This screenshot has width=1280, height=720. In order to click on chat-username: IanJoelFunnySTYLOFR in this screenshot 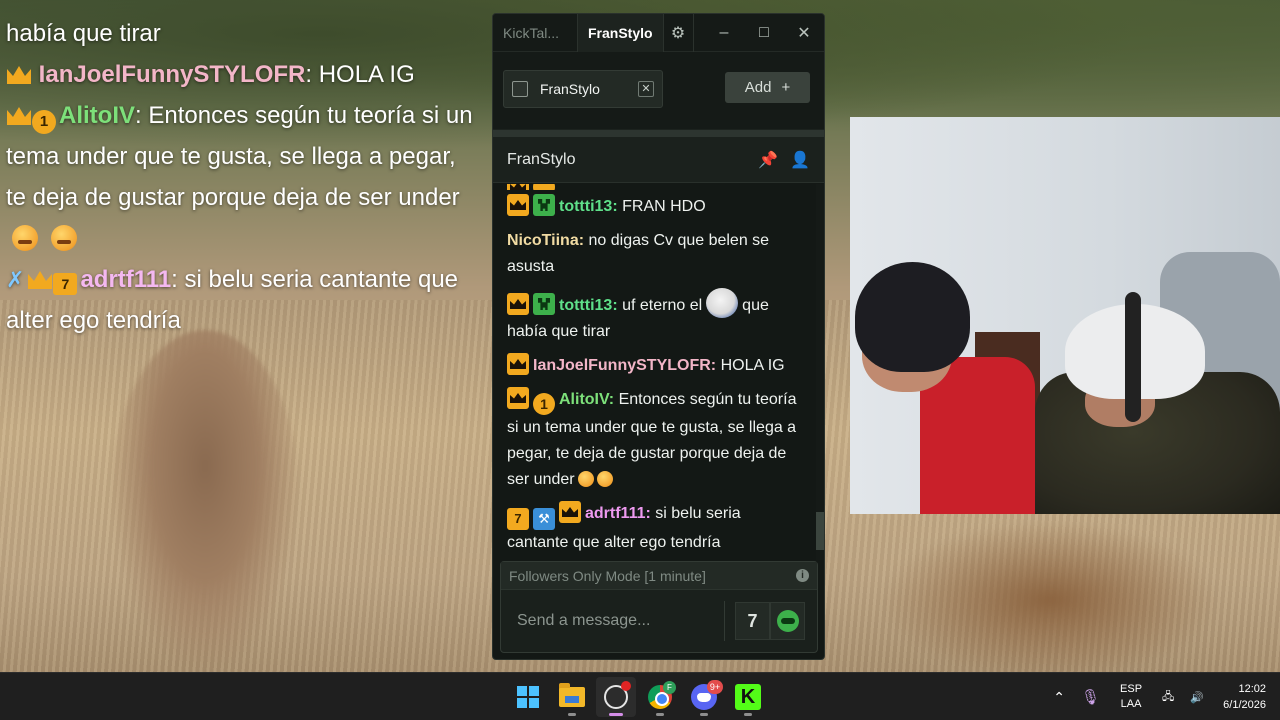, I will do `click(622, 365)`.